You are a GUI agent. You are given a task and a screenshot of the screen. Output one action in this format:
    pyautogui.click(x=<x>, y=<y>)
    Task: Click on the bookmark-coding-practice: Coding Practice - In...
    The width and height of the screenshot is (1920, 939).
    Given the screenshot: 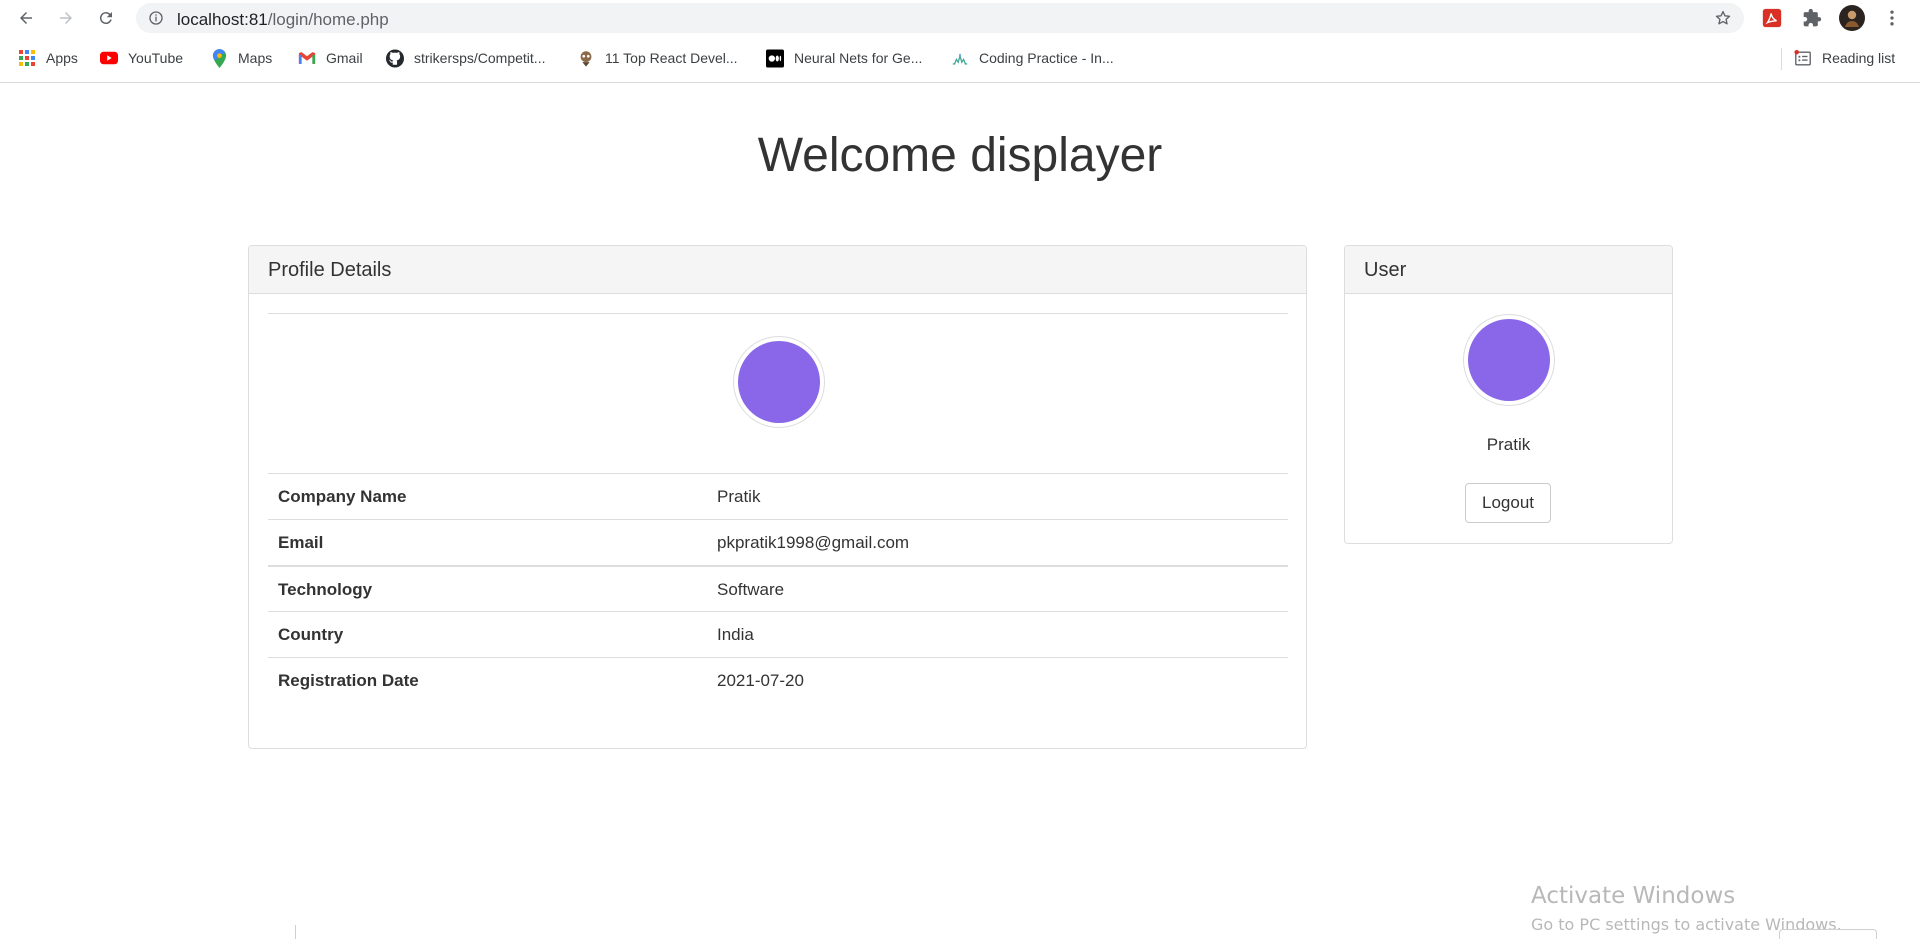 What is the action you would take?
    pyautogui.click(x=1032, y=58)
    